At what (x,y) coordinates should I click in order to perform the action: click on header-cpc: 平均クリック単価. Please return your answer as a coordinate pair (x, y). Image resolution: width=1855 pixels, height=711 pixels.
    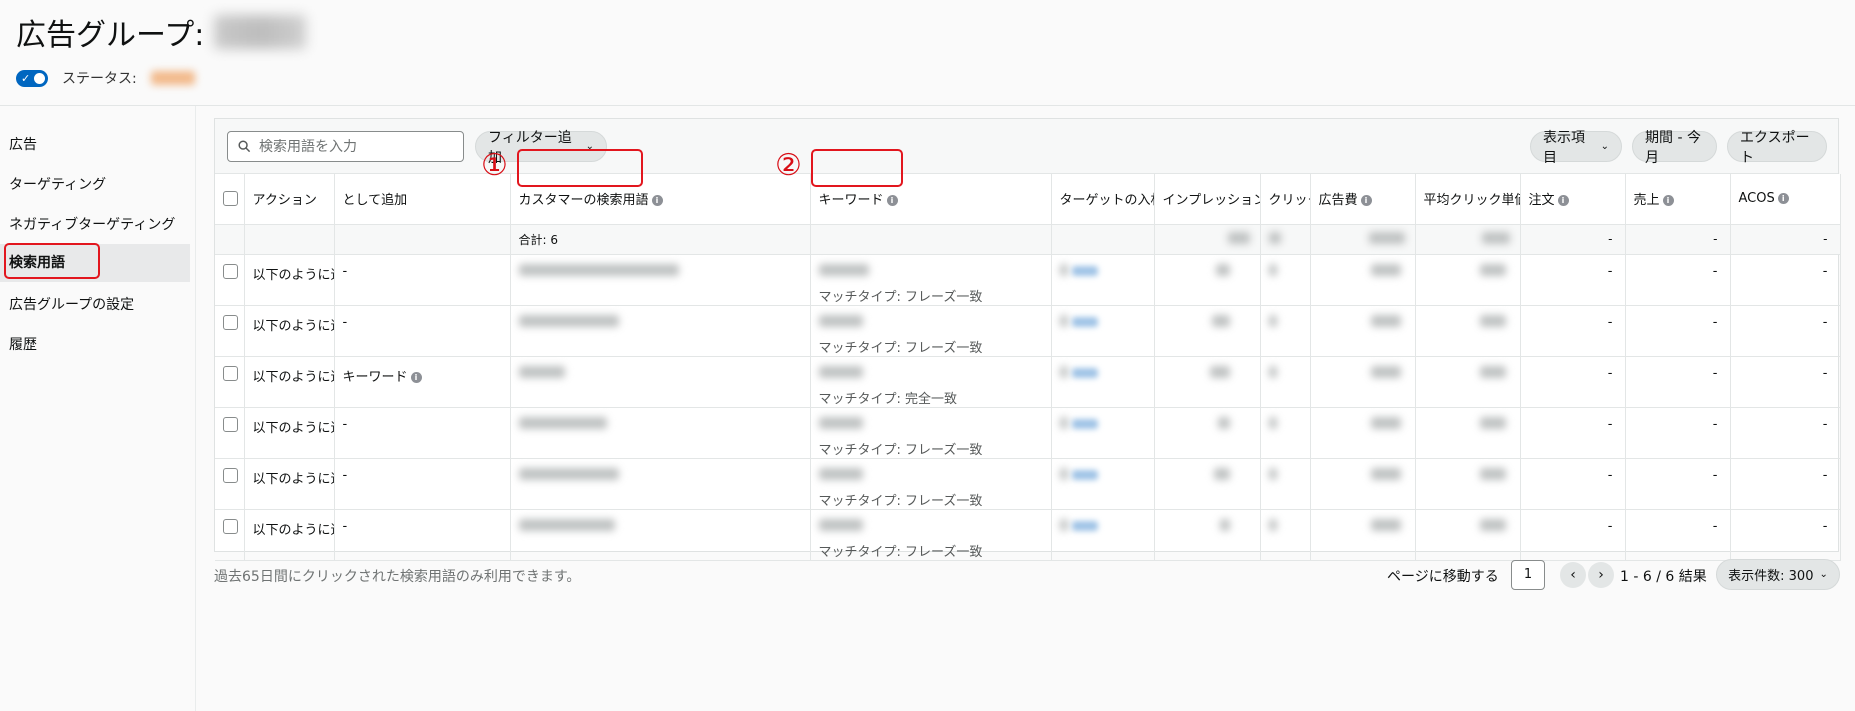
    Looking at the image, I should click on (1468, 199).